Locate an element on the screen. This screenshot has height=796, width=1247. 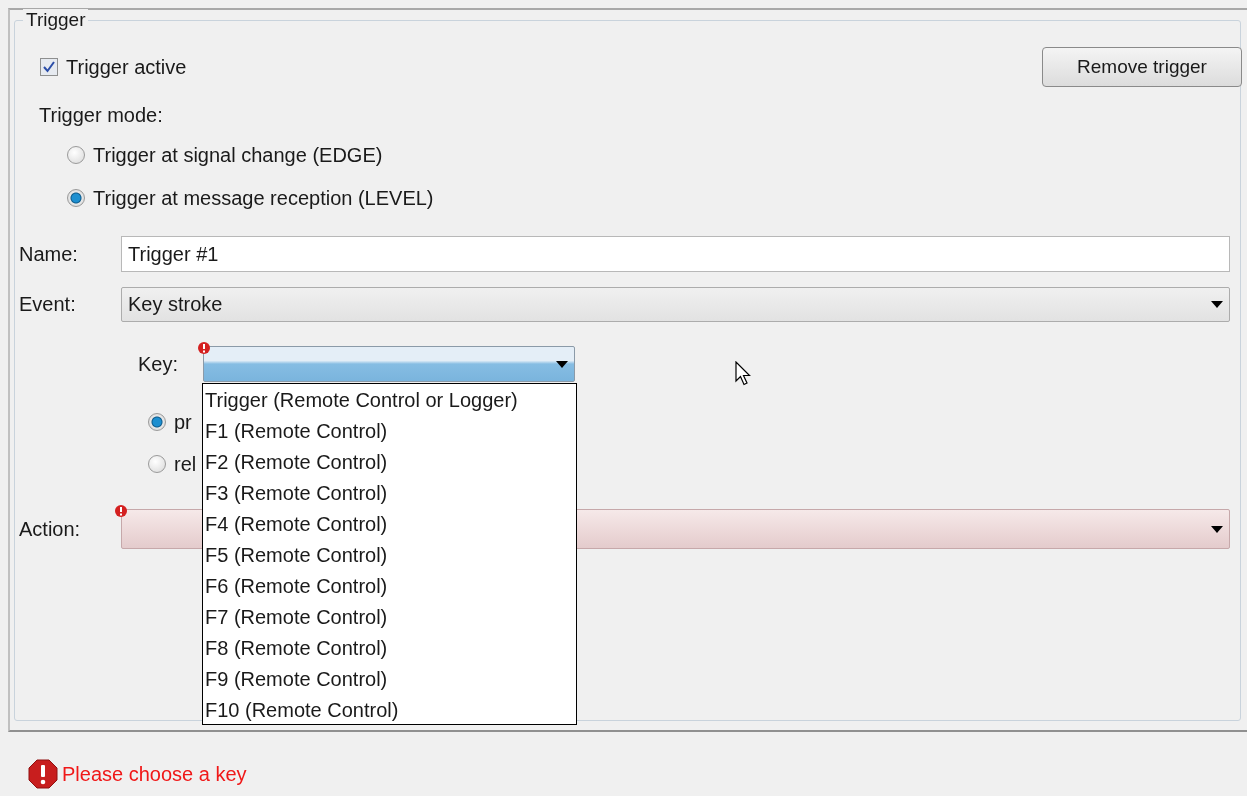
trigger-active-checkbox: Trigger active is located at coordinates (113, 67).